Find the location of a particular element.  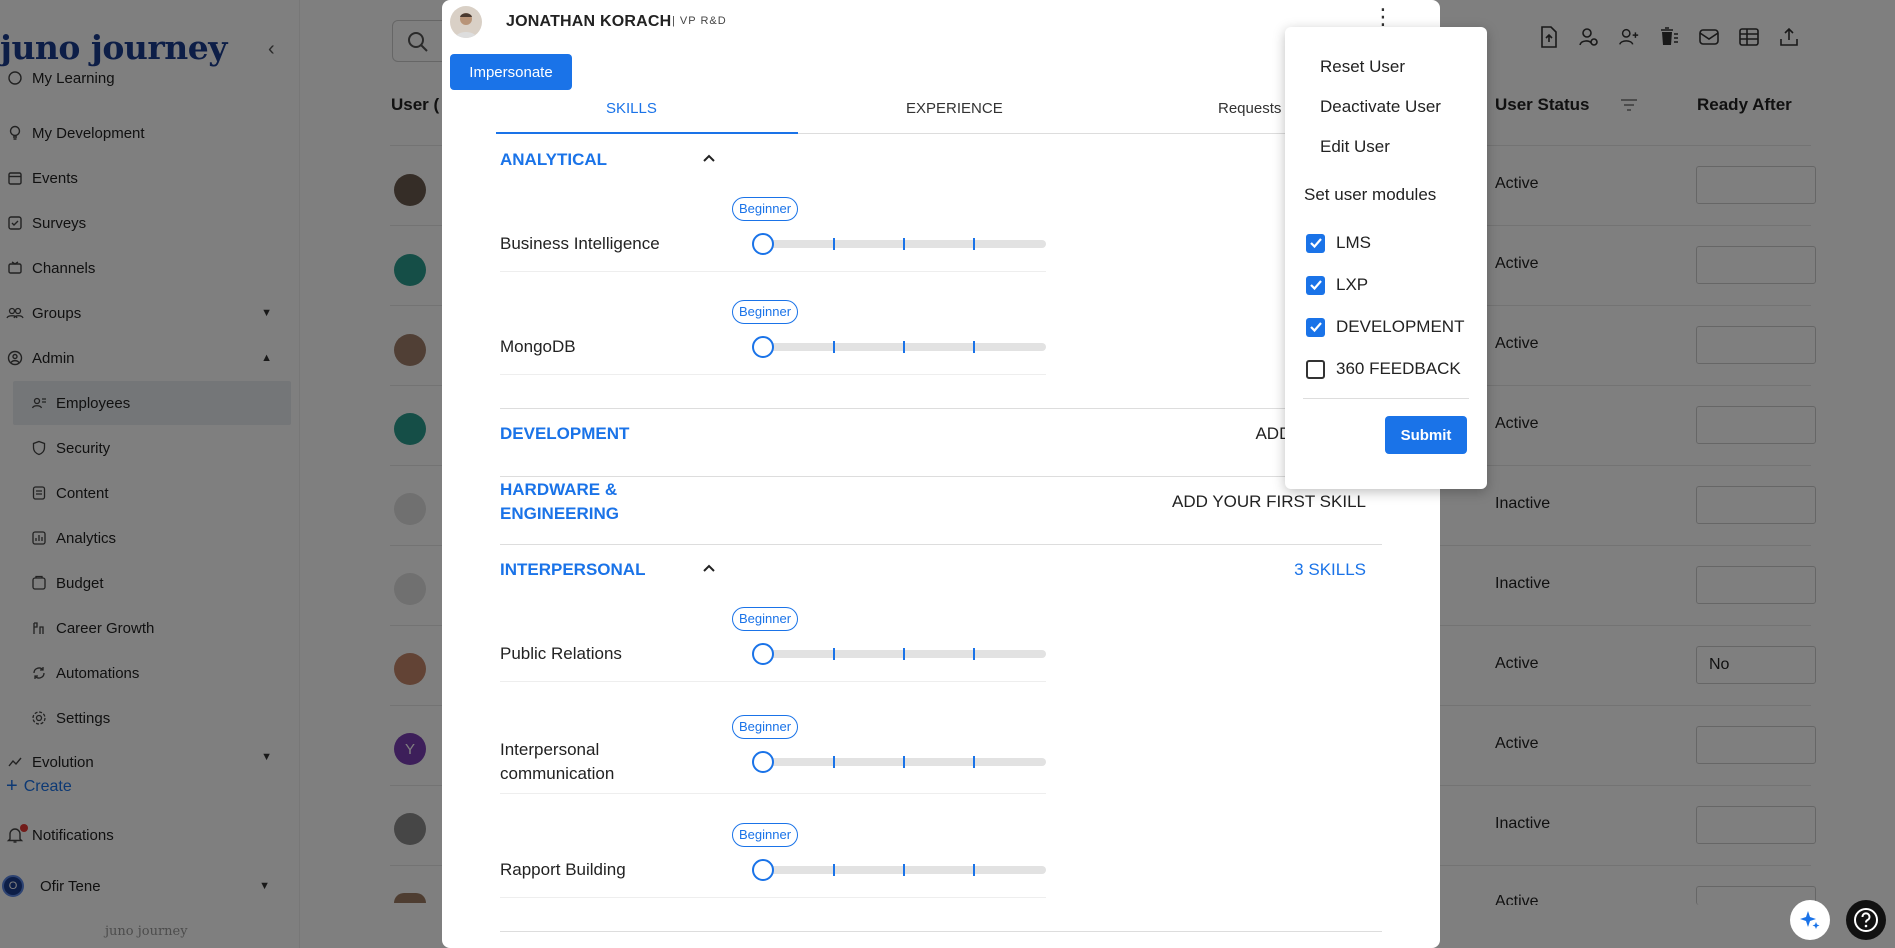

profile-tabs: SKILLS EXPERIENCE Requests is located at coordinates (951, 113).